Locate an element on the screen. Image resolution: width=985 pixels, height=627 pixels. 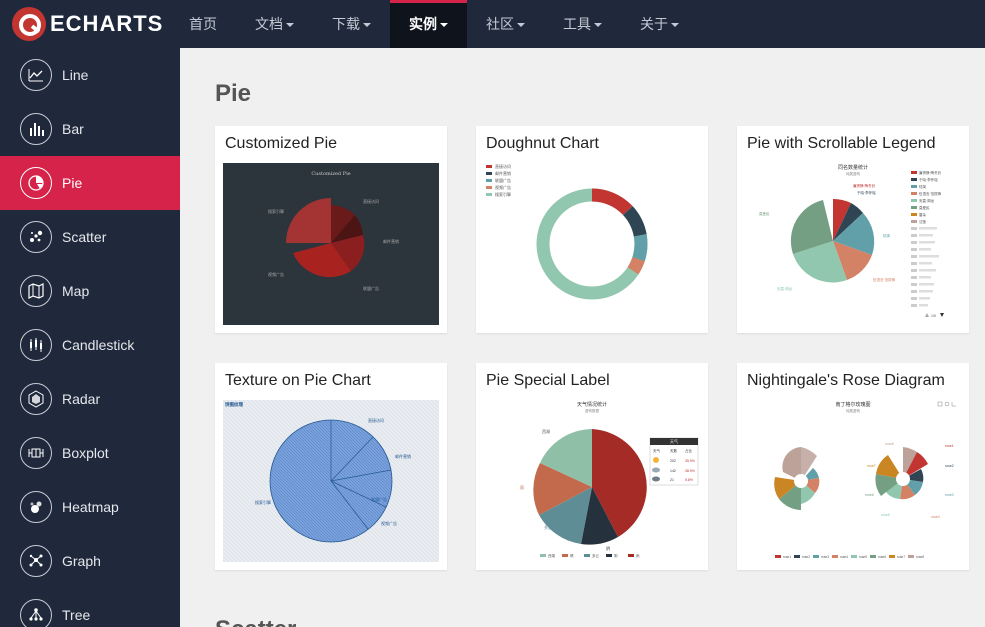
legend-label: 视频广告 is located at coordinates (503, 187).